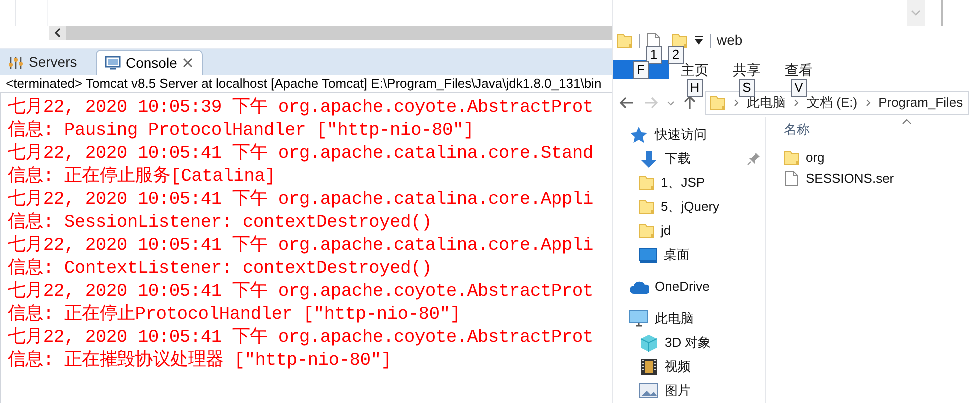 Image resolution: width=969 pixels, height=403 pixels. Describe the element at coordinates (649, 159) in the screenshot. I see `down-arrow-icon` at that location.